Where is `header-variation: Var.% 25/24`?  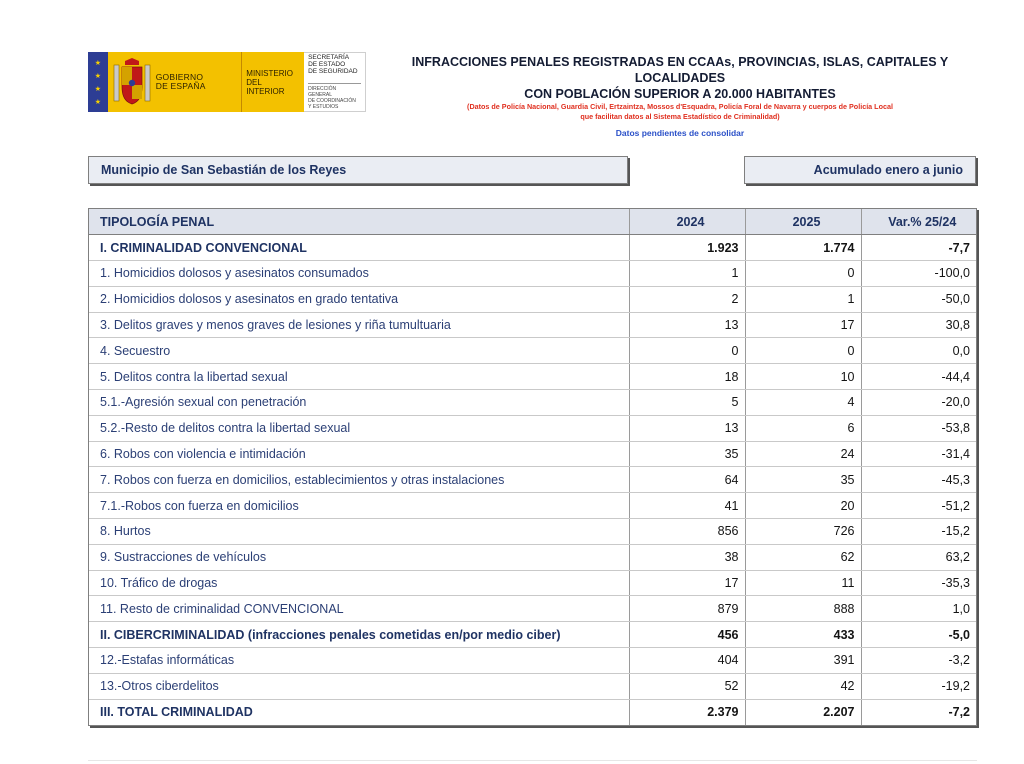
header-variation: Var.% 25/24 is located at coordinates (918, 222).